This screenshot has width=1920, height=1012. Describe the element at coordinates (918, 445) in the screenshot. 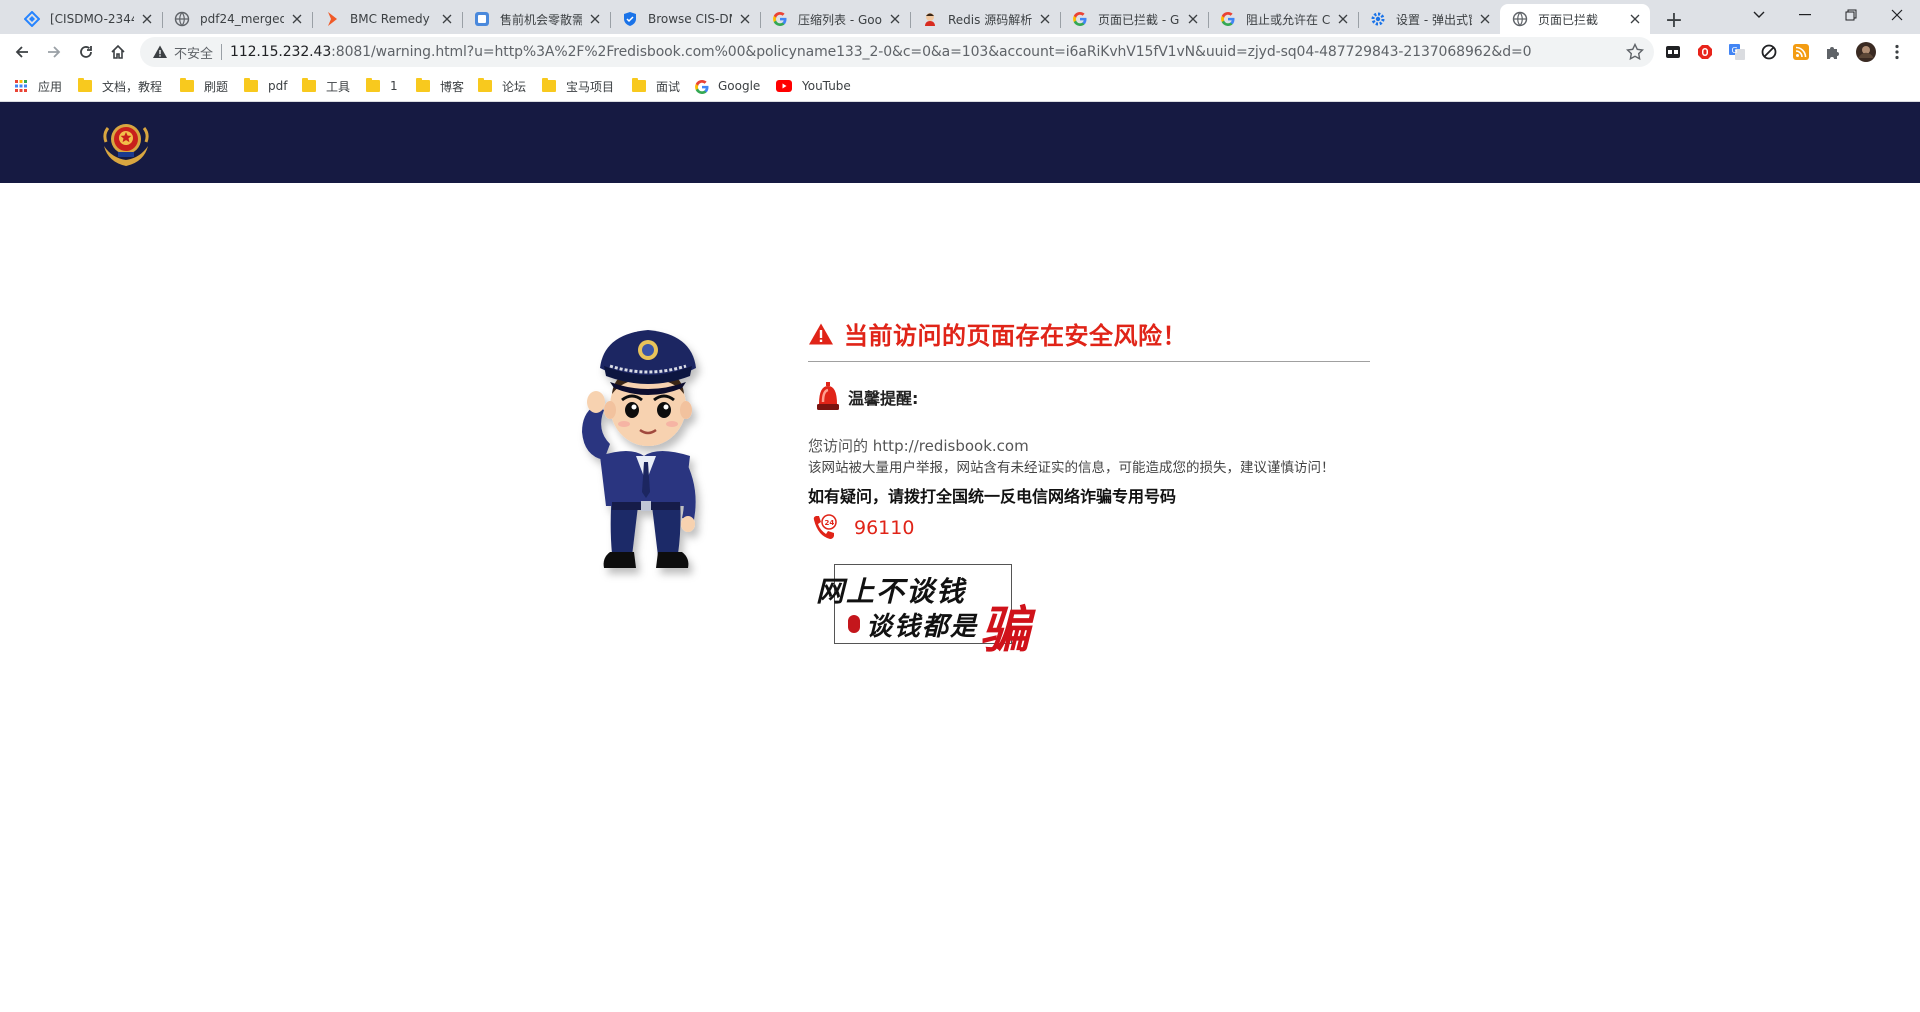

I see `visited-url-line: 您访问的 http://redisbook.com` at that location.